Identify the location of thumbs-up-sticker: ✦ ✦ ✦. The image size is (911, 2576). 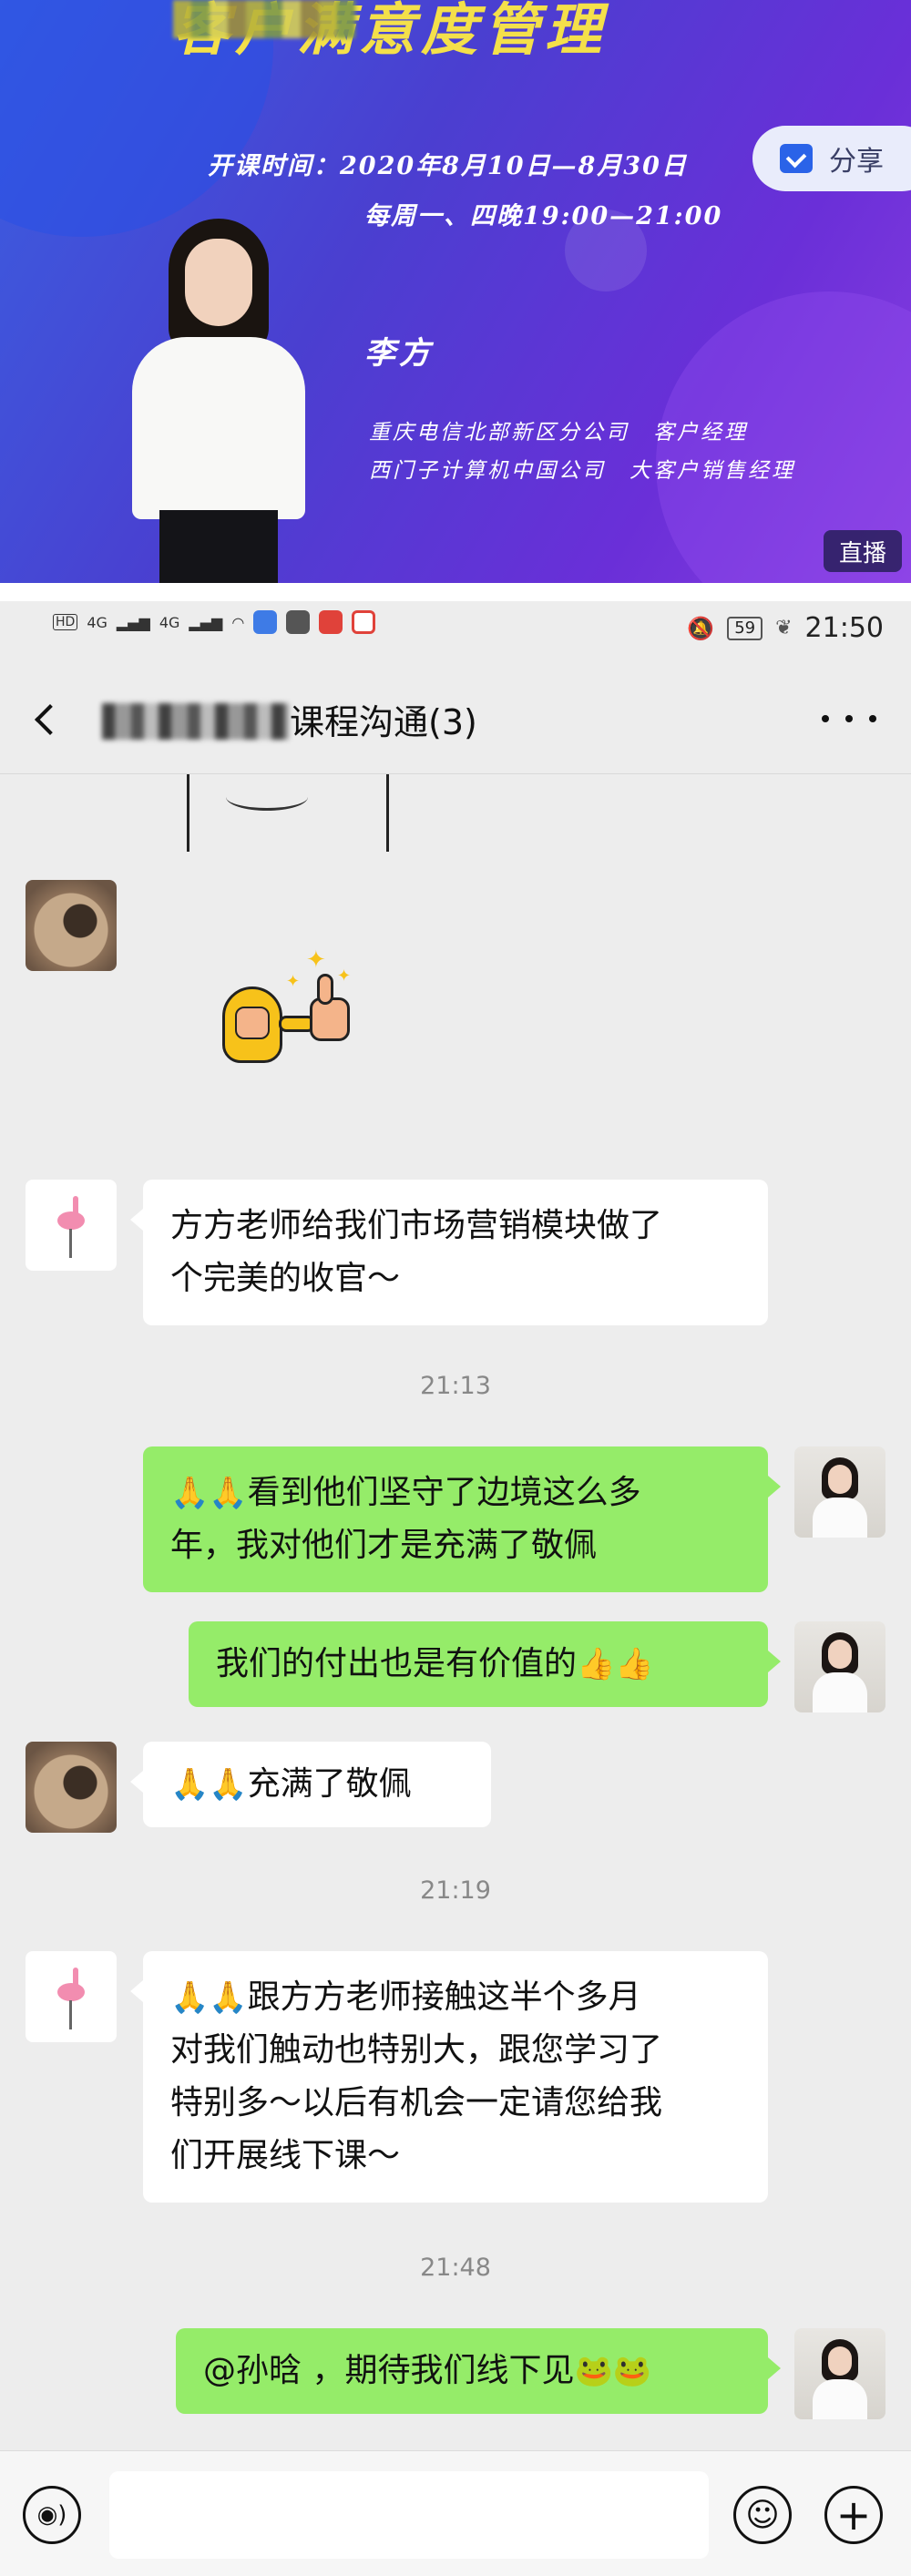
(292, 1017).